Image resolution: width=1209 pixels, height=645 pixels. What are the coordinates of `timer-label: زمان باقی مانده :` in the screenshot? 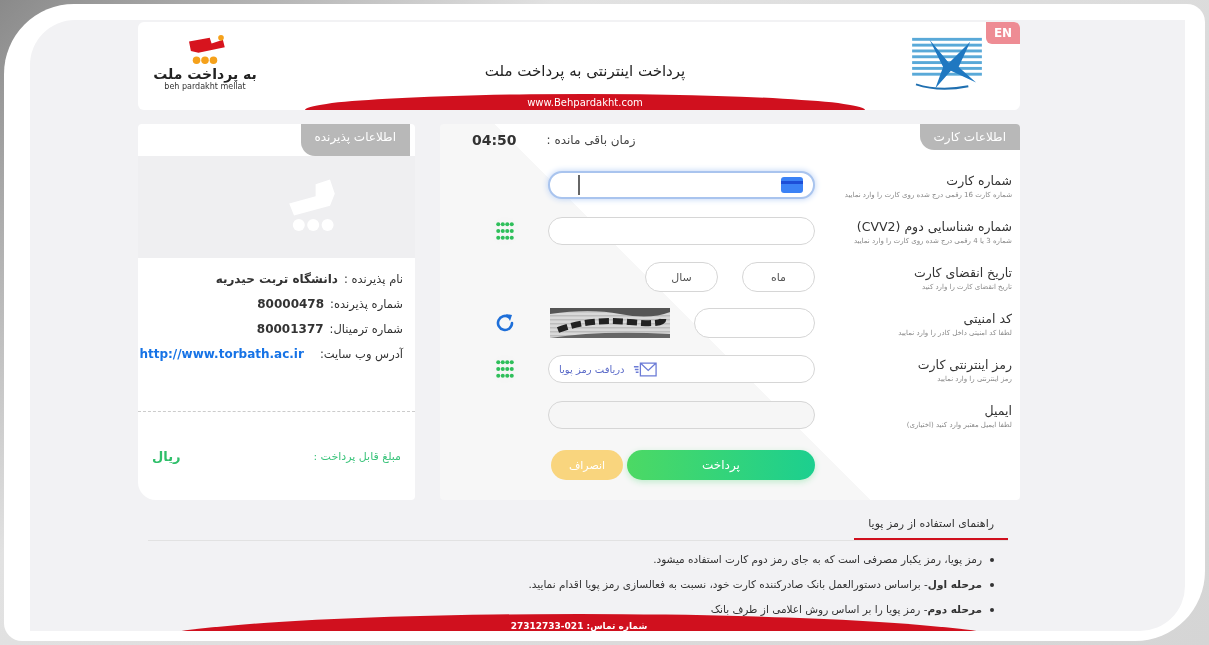 It's located at (591, 140).